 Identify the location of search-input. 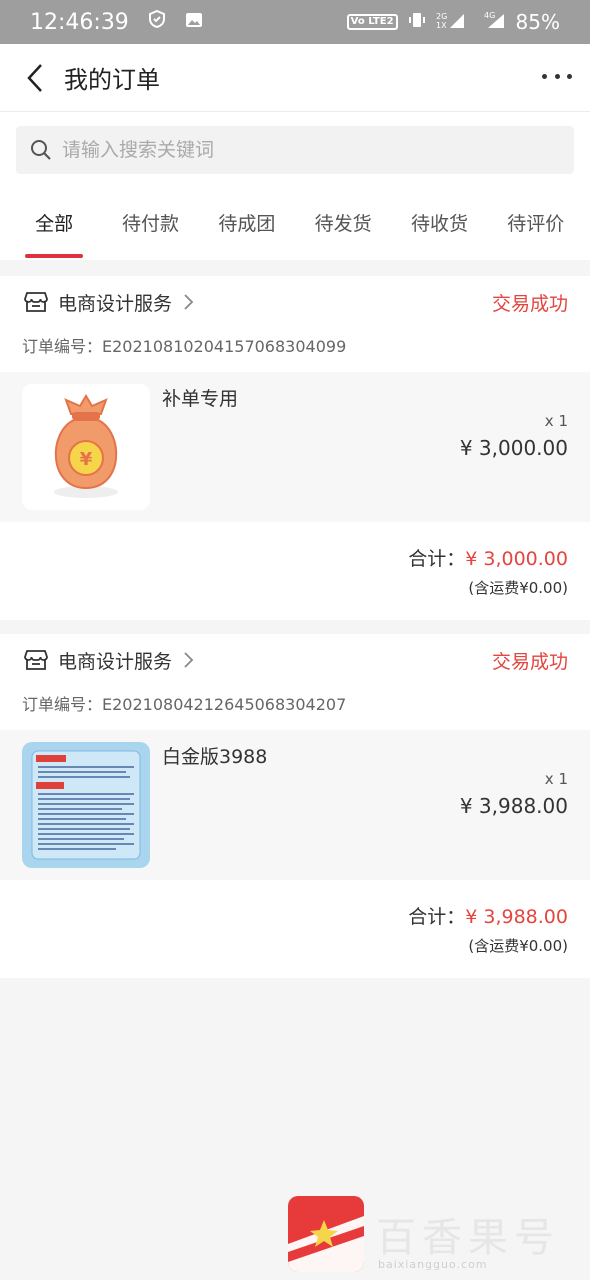
(292, 150).